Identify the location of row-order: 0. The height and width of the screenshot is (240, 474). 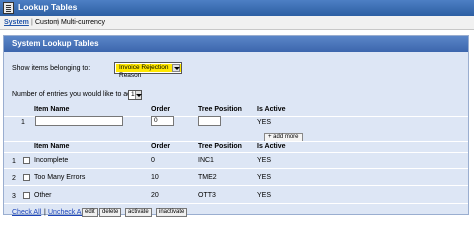
(153, 160).